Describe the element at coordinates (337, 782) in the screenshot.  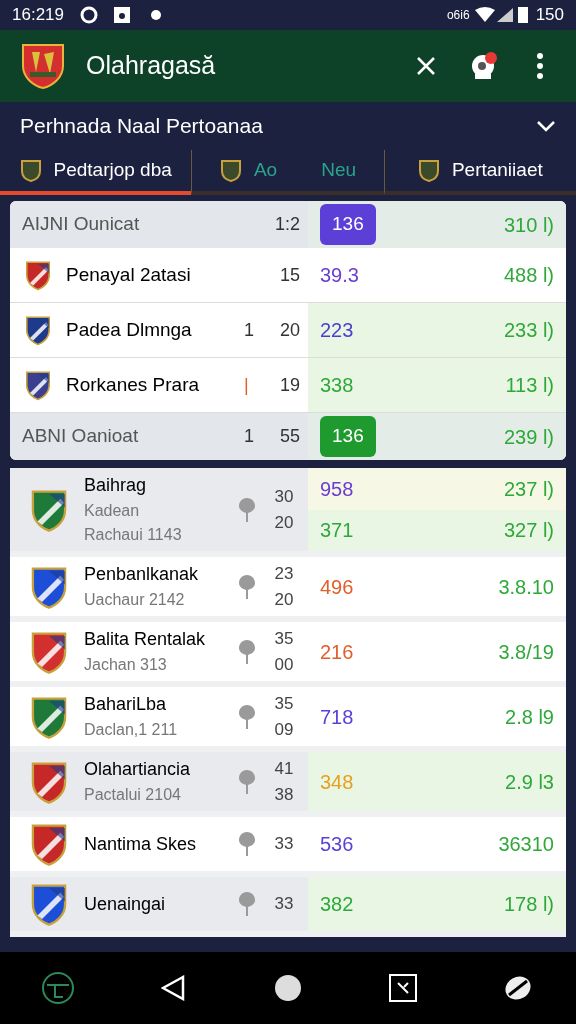
I see `points: 348` at that location.